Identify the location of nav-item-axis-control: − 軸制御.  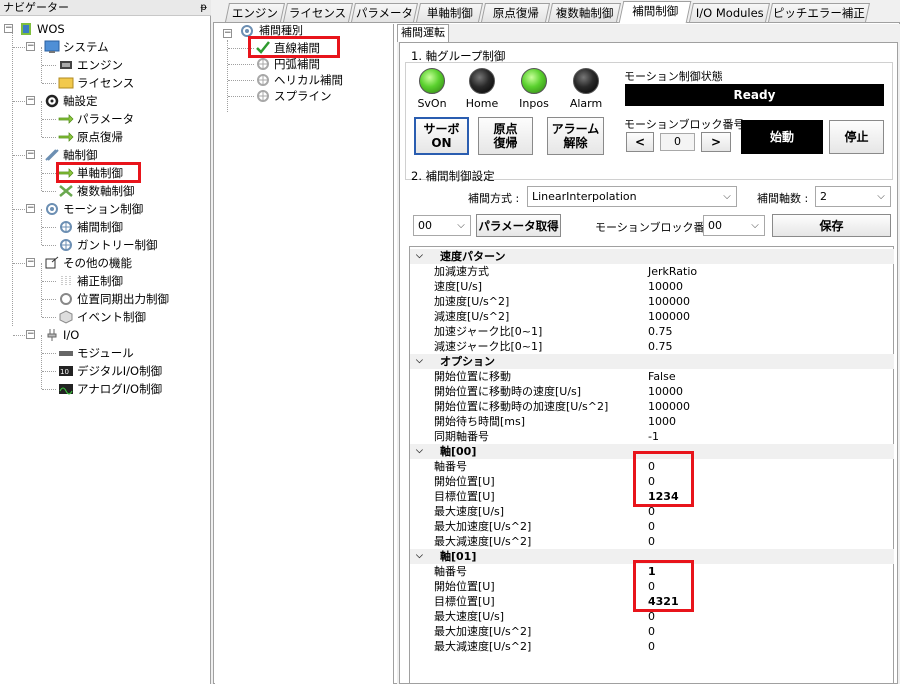
(62, 155).